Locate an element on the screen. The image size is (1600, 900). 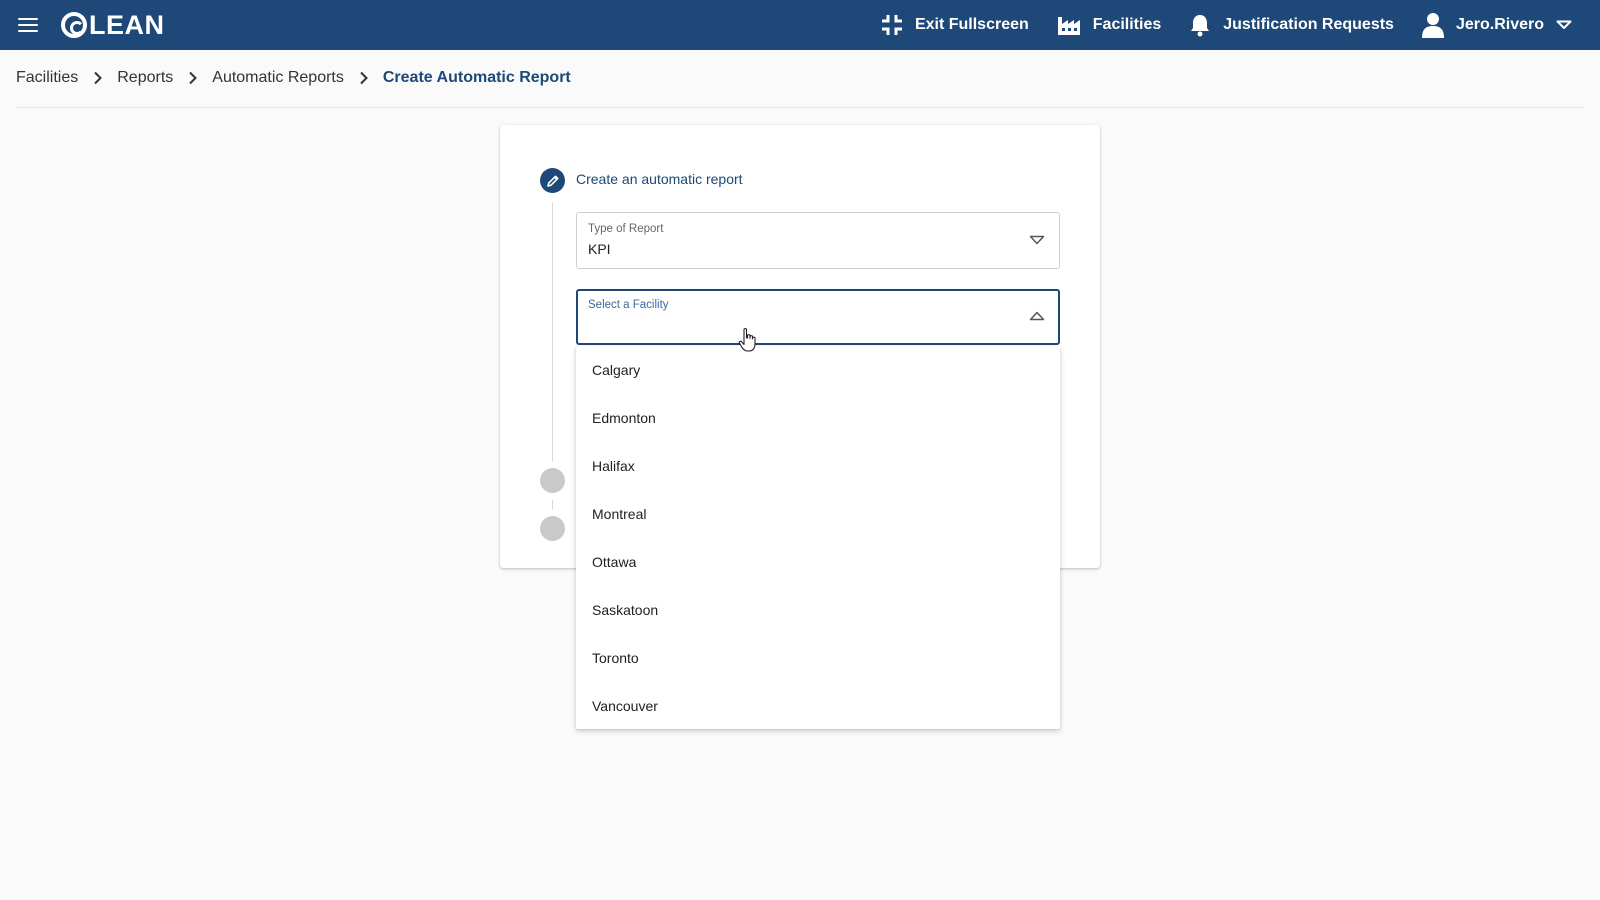
logo-text: LEAN is located at coordinates (127, 24).